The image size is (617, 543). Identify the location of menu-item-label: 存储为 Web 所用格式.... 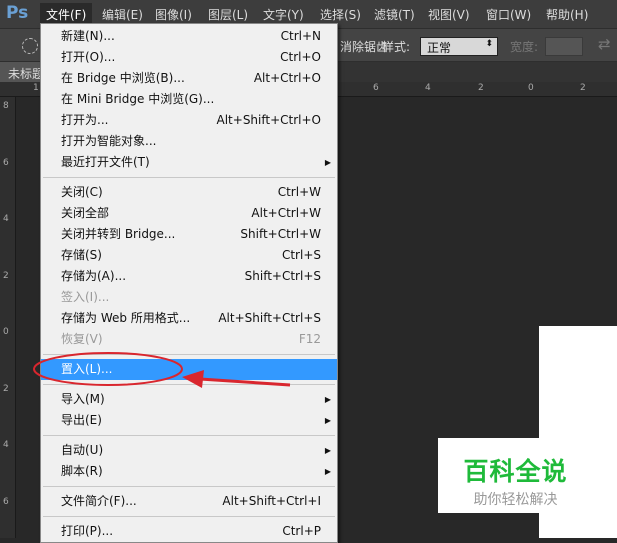
(126, 318).